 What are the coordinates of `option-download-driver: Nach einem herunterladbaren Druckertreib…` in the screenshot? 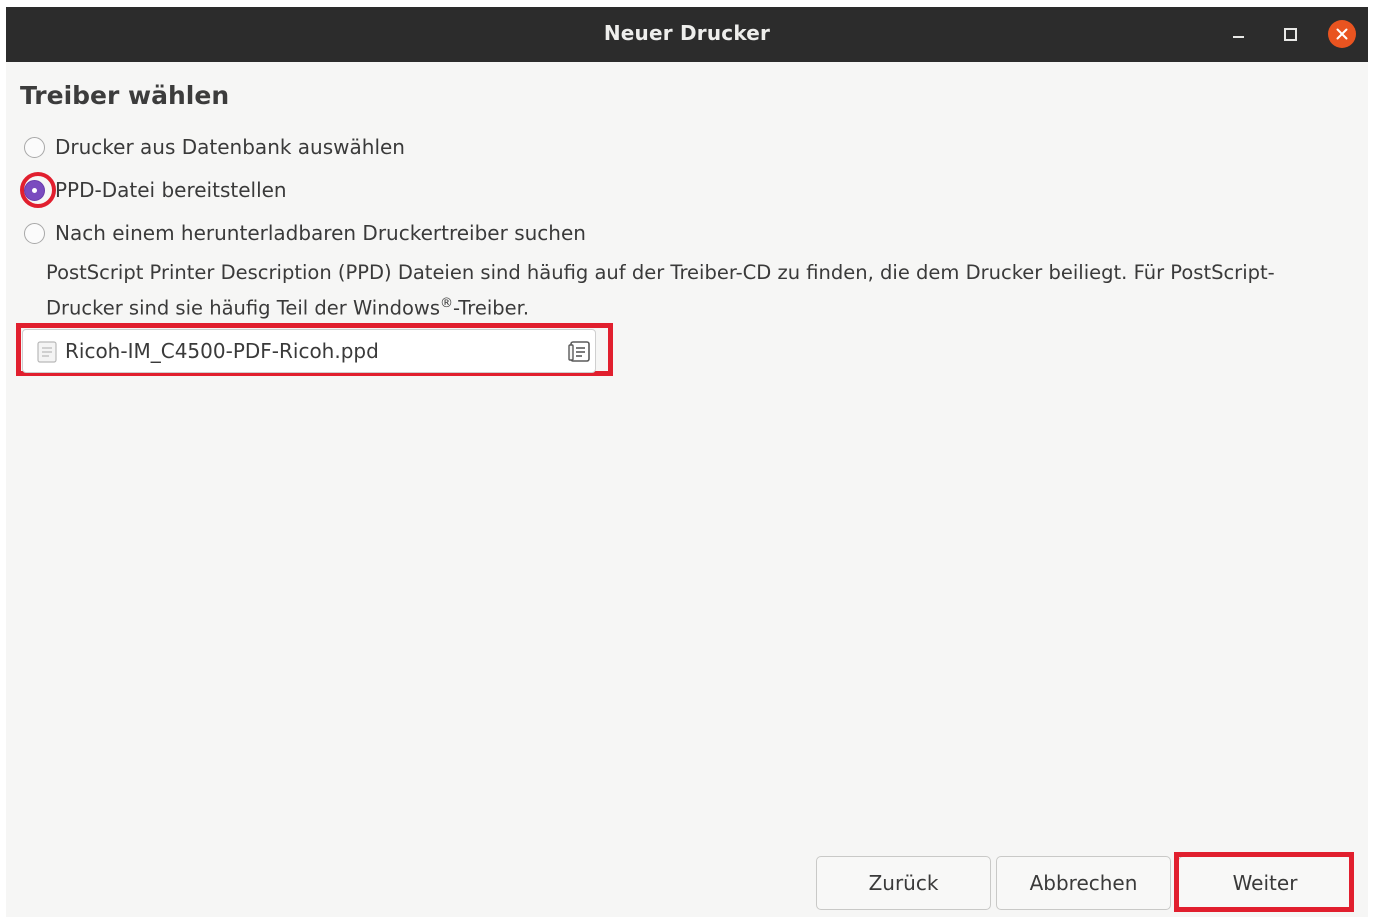 It's located at (305, 233).